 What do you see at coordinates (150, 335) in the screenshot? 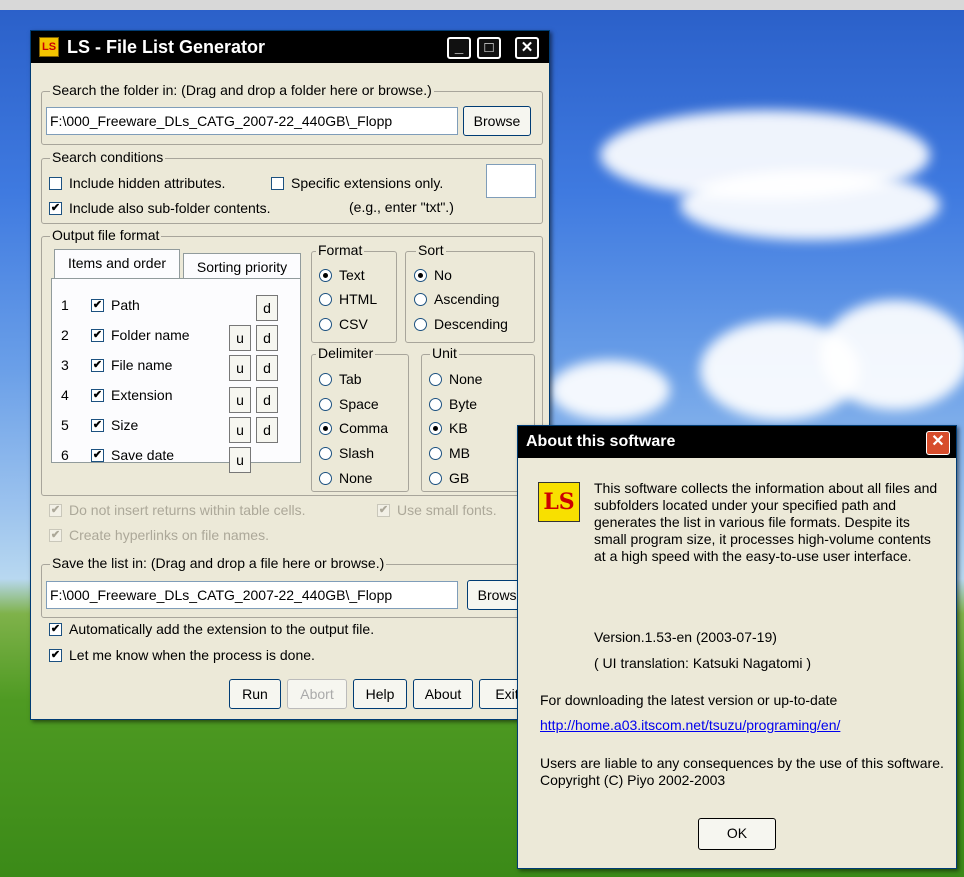
I see `item-label: Folder name` at bounding box center [150, 335].